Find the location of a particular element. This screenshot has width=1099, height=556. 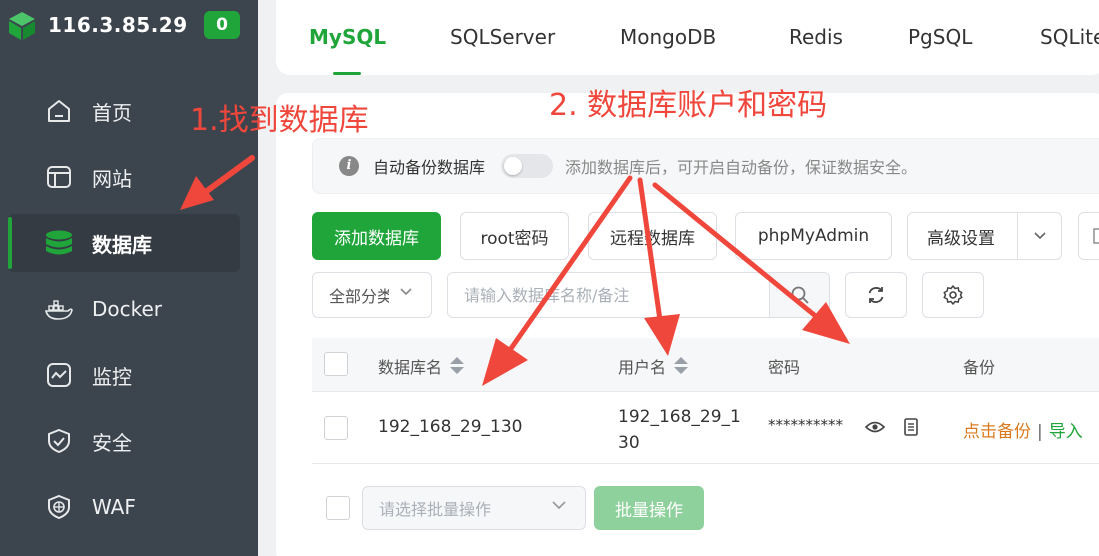

advanced-settings-dropdown is located at coordinates (1039, 236).